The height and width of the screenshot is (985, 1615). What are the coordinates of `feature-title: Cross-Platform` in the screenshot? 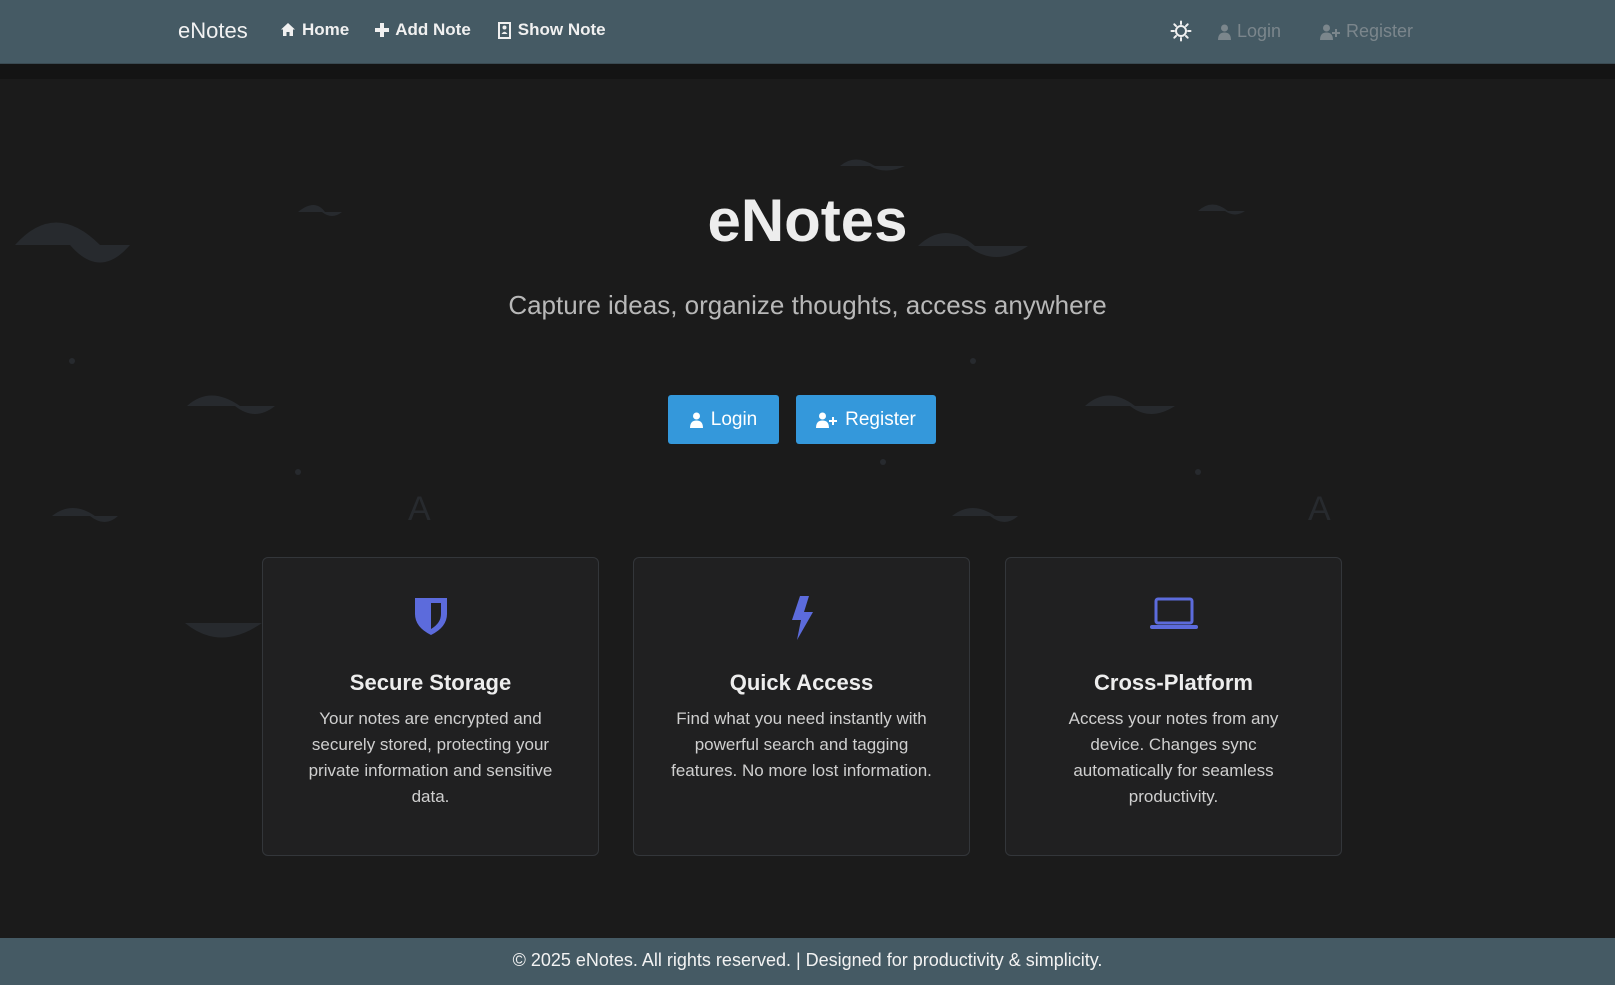 It's located at (1173, 682).